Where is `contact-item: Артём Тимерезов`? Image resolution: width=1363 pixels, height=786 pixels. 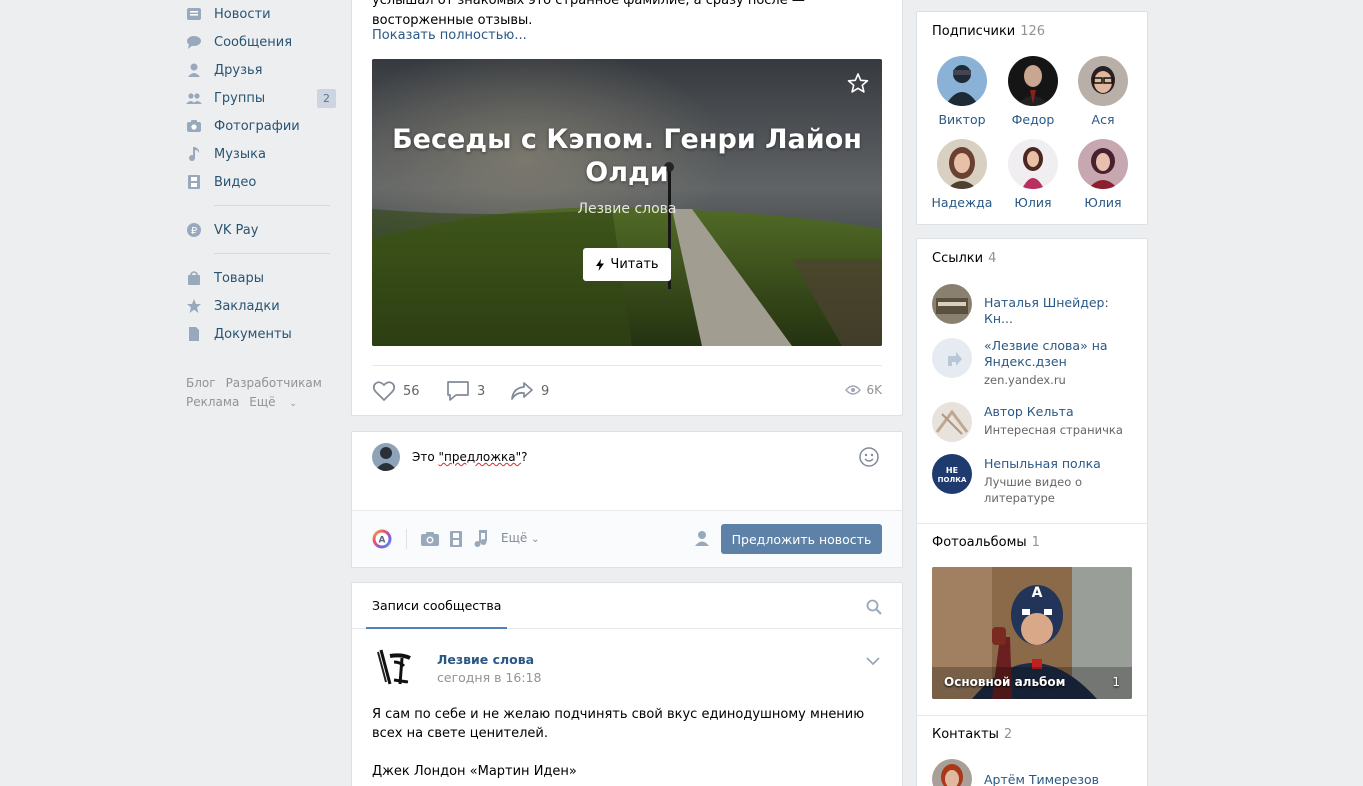 contact-item: Артём Тимерезов is located at coordinates (1034, 772).